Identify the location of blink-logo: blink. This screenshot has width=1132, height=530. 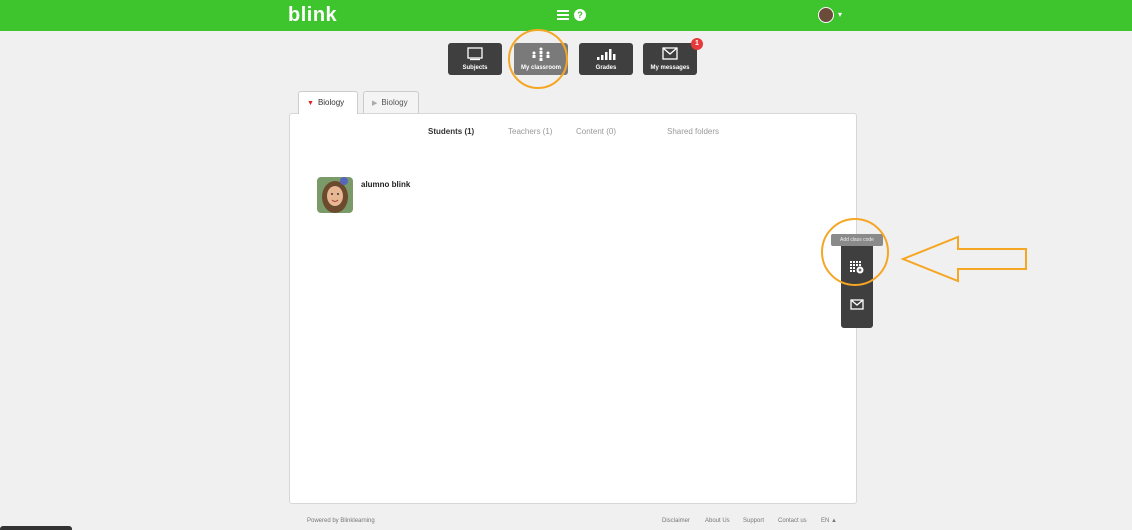
(312, 15).